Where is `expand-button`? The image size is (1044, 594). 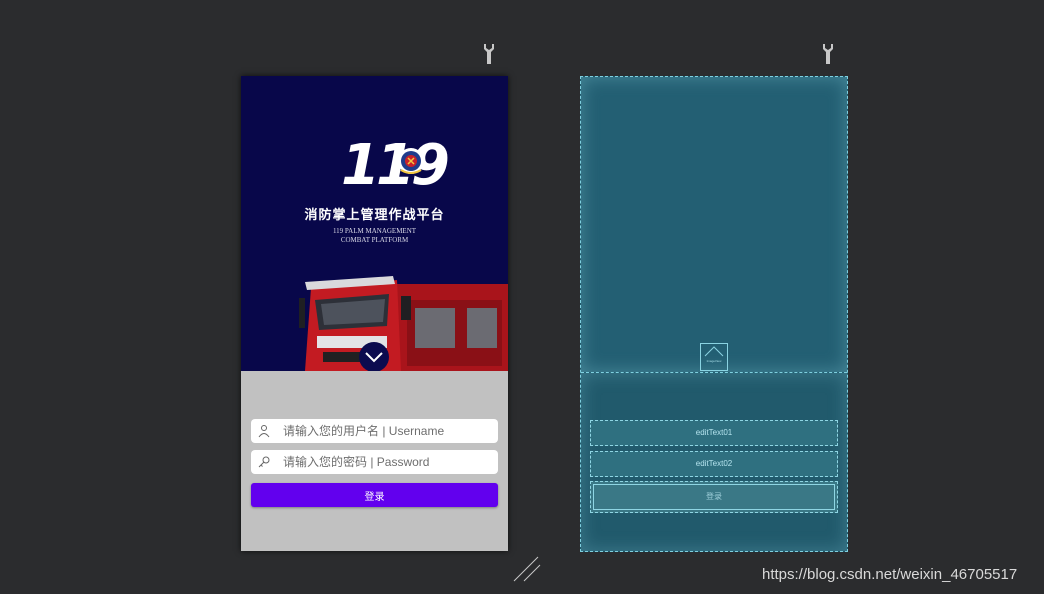
expand-button is located at coordinates (374, 356).